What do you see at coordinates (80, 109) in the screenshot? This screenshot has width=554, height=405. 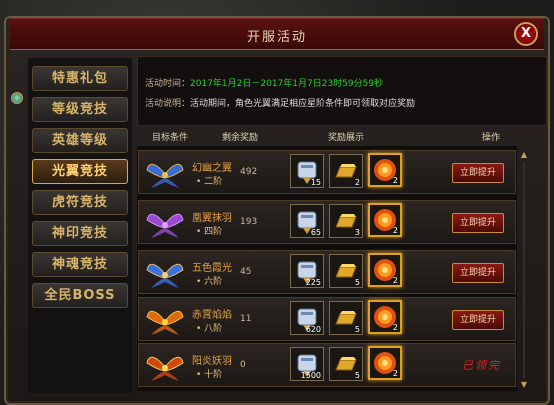 I see `sidebar-item-level-contest: 等级竞技` at bounding box center [80, 109].